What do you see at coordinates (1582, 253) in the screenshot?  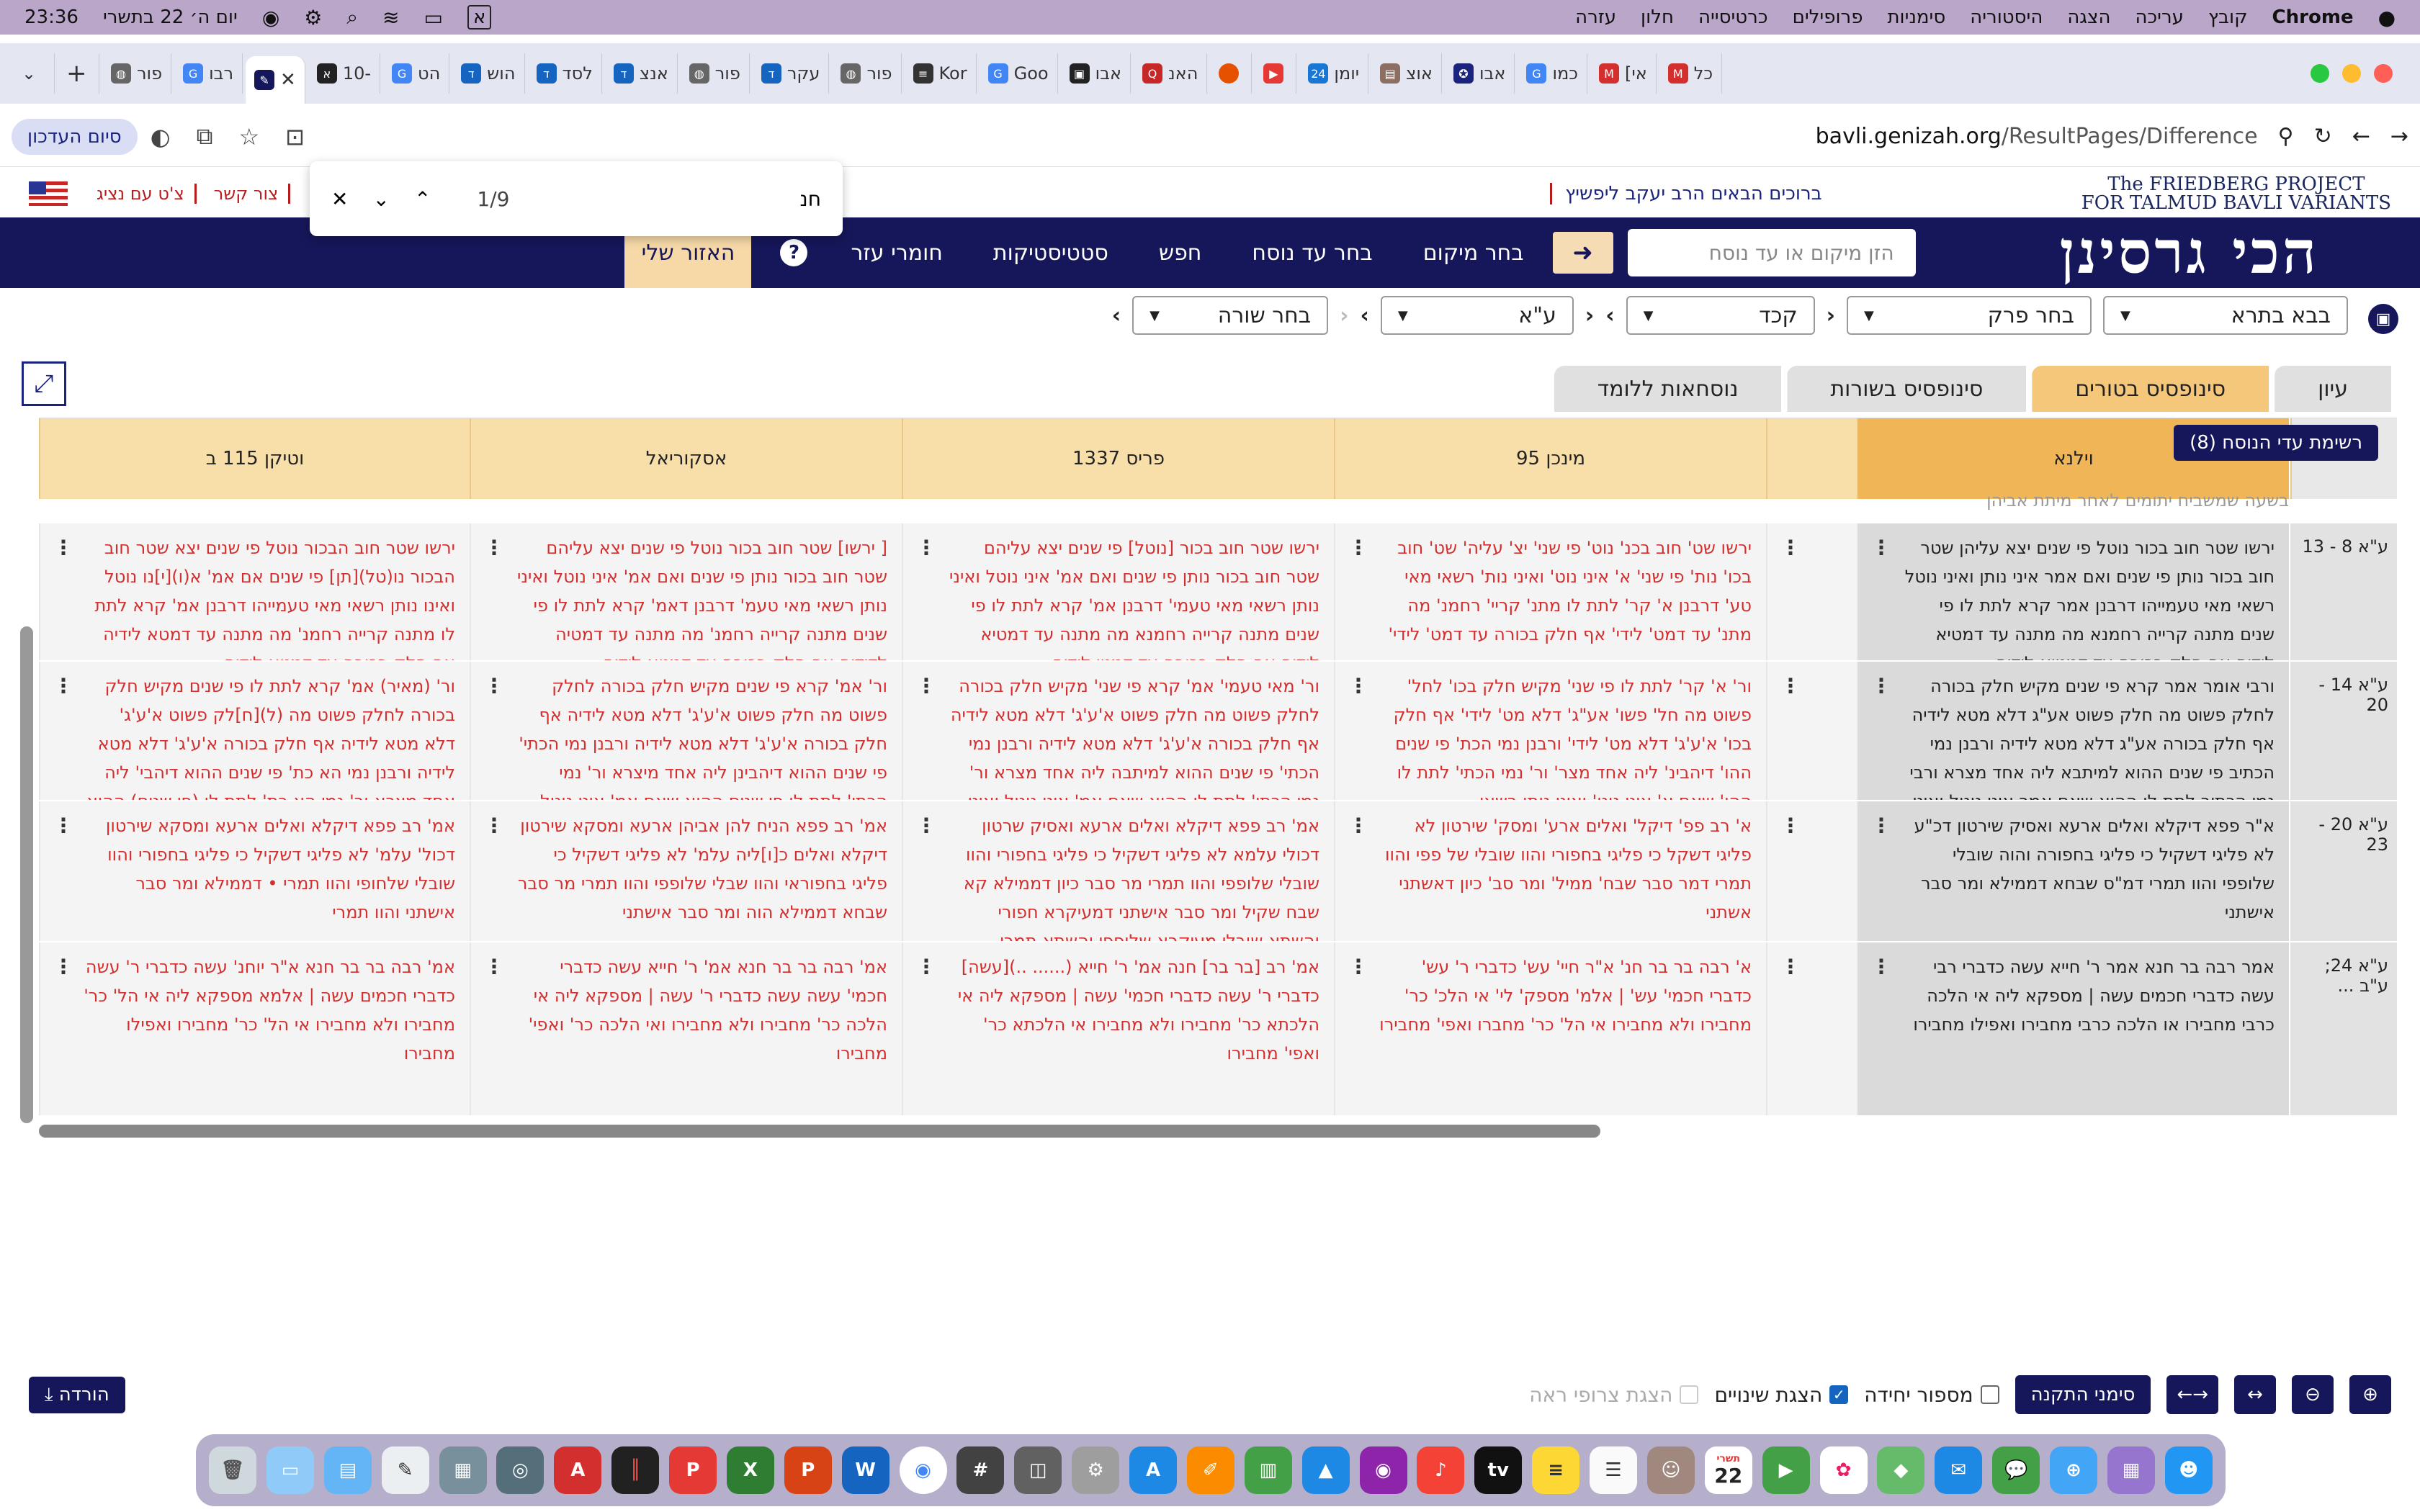 I see `go-arrow-button: ➜` at bounding box center [1582, 253].